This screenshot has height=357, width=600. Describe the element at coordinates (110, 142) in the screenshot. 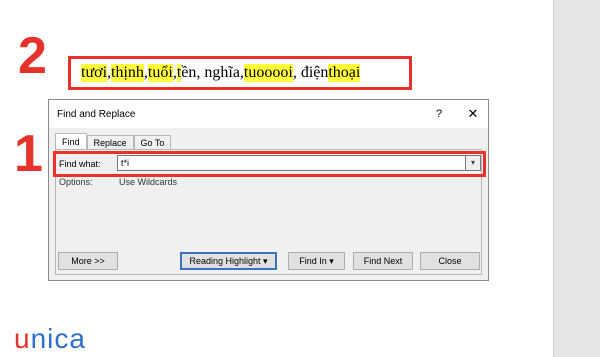

I see `tab-replace: Replace` at that location.